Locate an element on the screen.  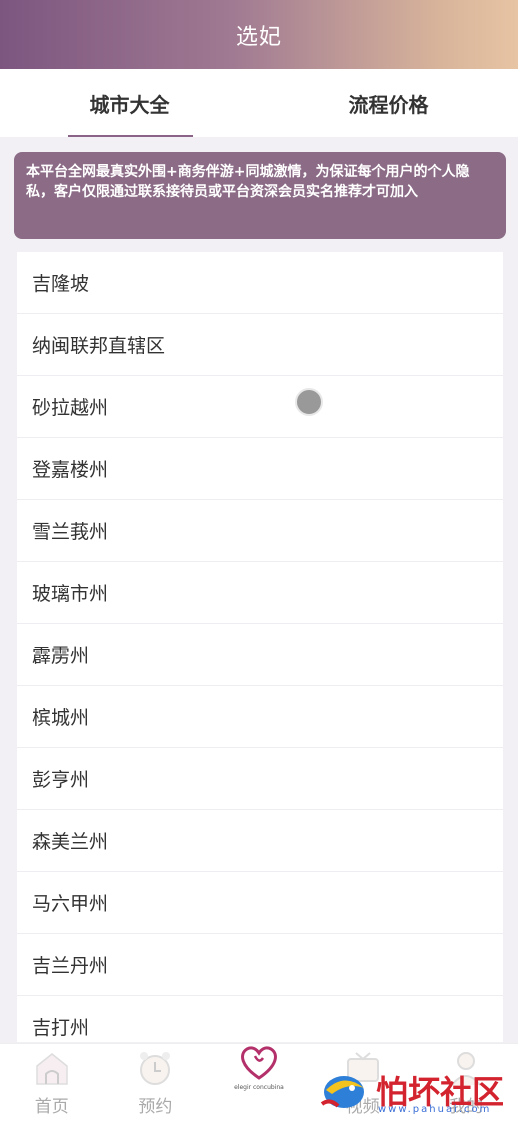
fish-logo-icon is located at coordinates (342, 1091).